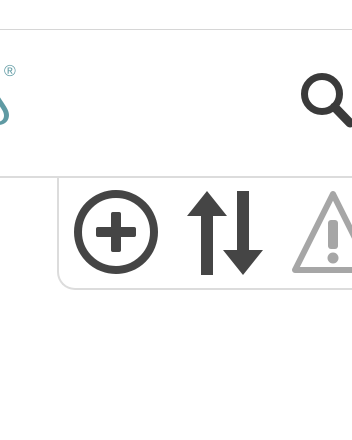 The height and width of the screenshot is (440, 352). I want to click on search-button, so click(325, 100).